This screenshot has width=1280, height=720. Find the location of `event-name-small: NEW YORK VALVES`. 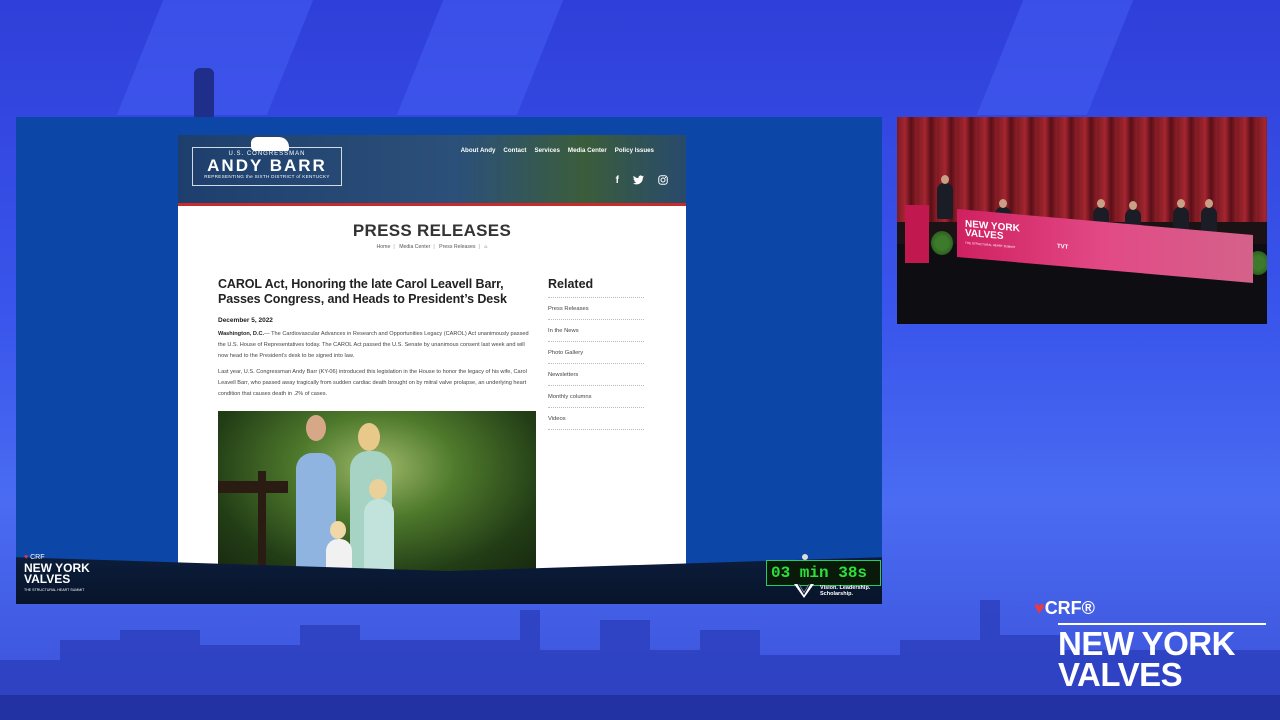

event-name-small: NEW YORK VALVES is located at coordinates (57, 574).